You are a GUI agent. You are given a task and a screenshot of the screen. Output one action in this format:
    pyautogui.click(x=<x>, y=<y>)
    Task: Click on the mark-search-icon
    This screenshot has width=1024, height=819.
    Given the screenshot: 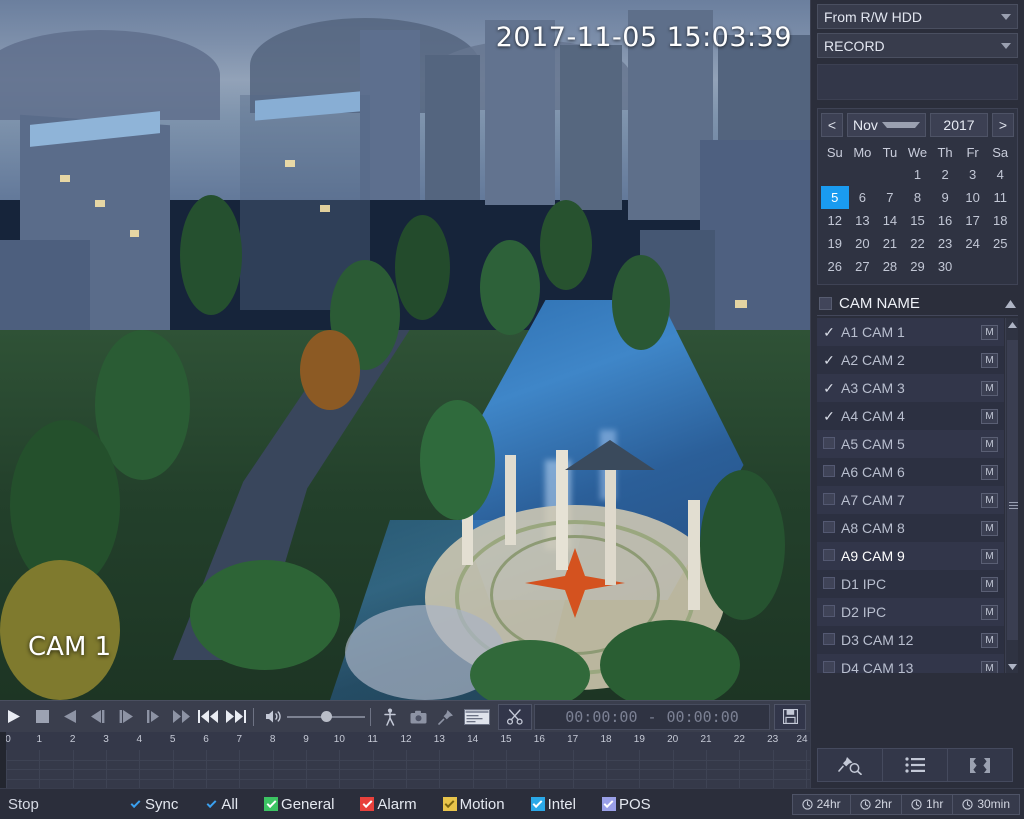 What is the action you would take?
    pyautogui.click(x=850, y=765)
    